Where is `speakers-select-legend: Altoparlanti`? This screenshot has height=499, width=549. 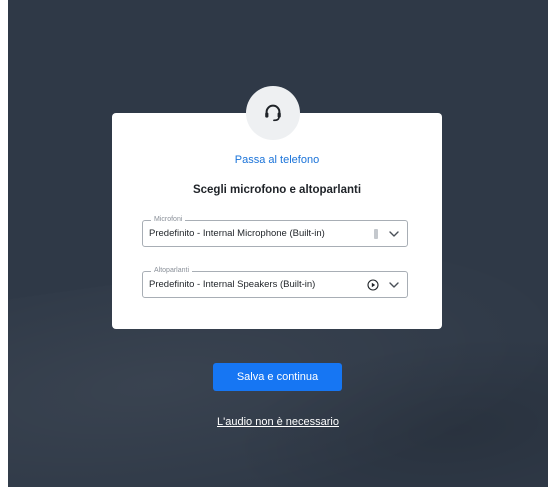 speakers-select-legend: Altoparlanti is located at coordinates (172, 271).